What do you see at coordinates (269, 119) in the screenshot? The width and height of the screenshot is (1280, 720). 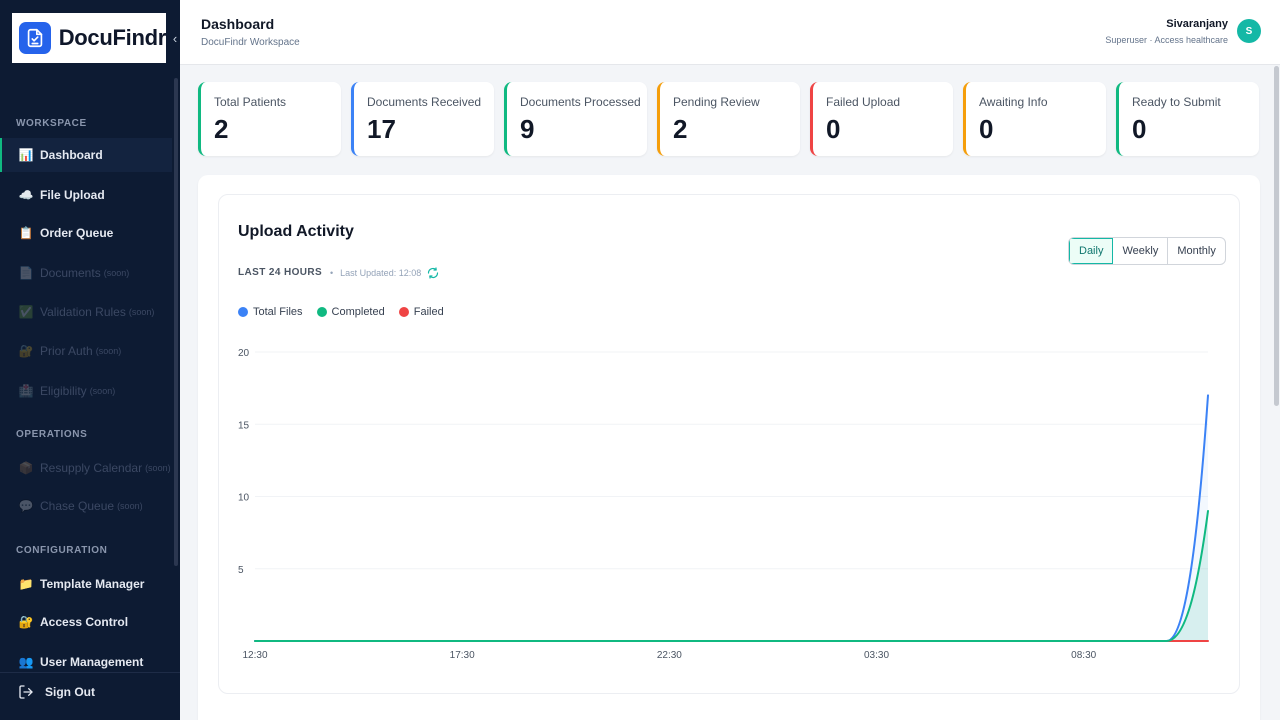 I see `stat-card-total-patients: Total Patients 2` at bounding box center [269, 119].